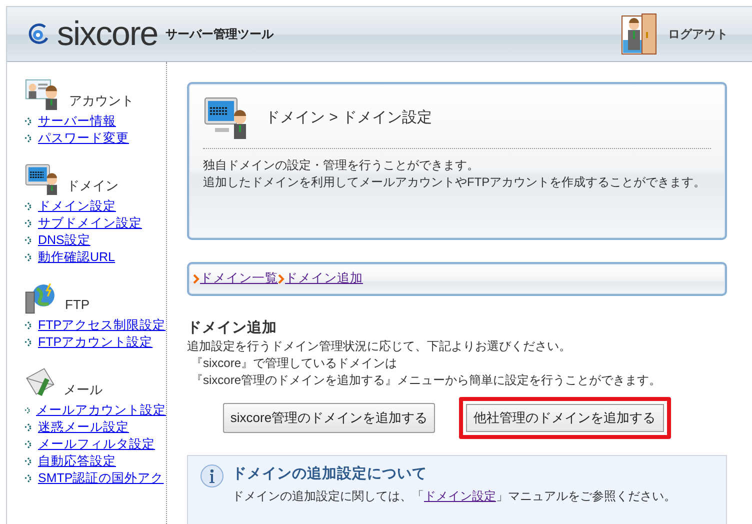  What do you see at coordinates (379, 347) in the screenshot?
I see `body-text: 追加設定を行うドメイン管理状況に応じて、下記よりお選びください。` at bounding box center [379, 347].